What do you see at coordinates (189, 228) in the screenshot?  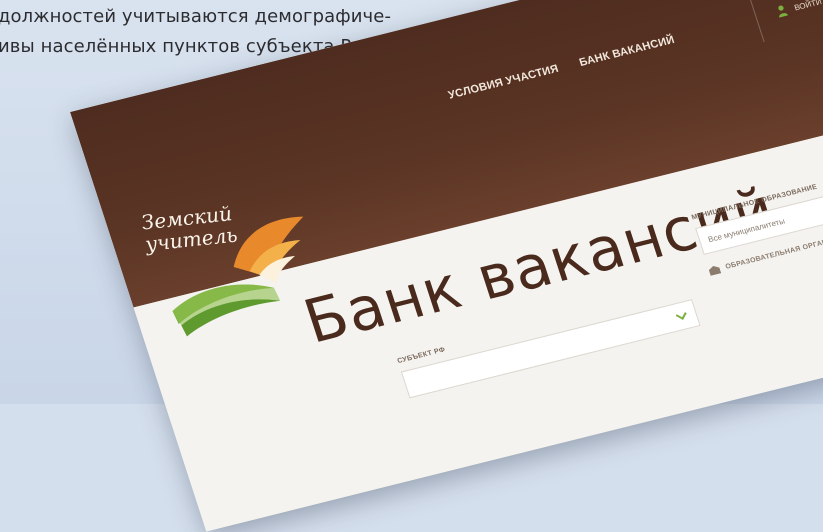 I see `logo-wordmark: Земский учитель` at bounding box center [189, 228].